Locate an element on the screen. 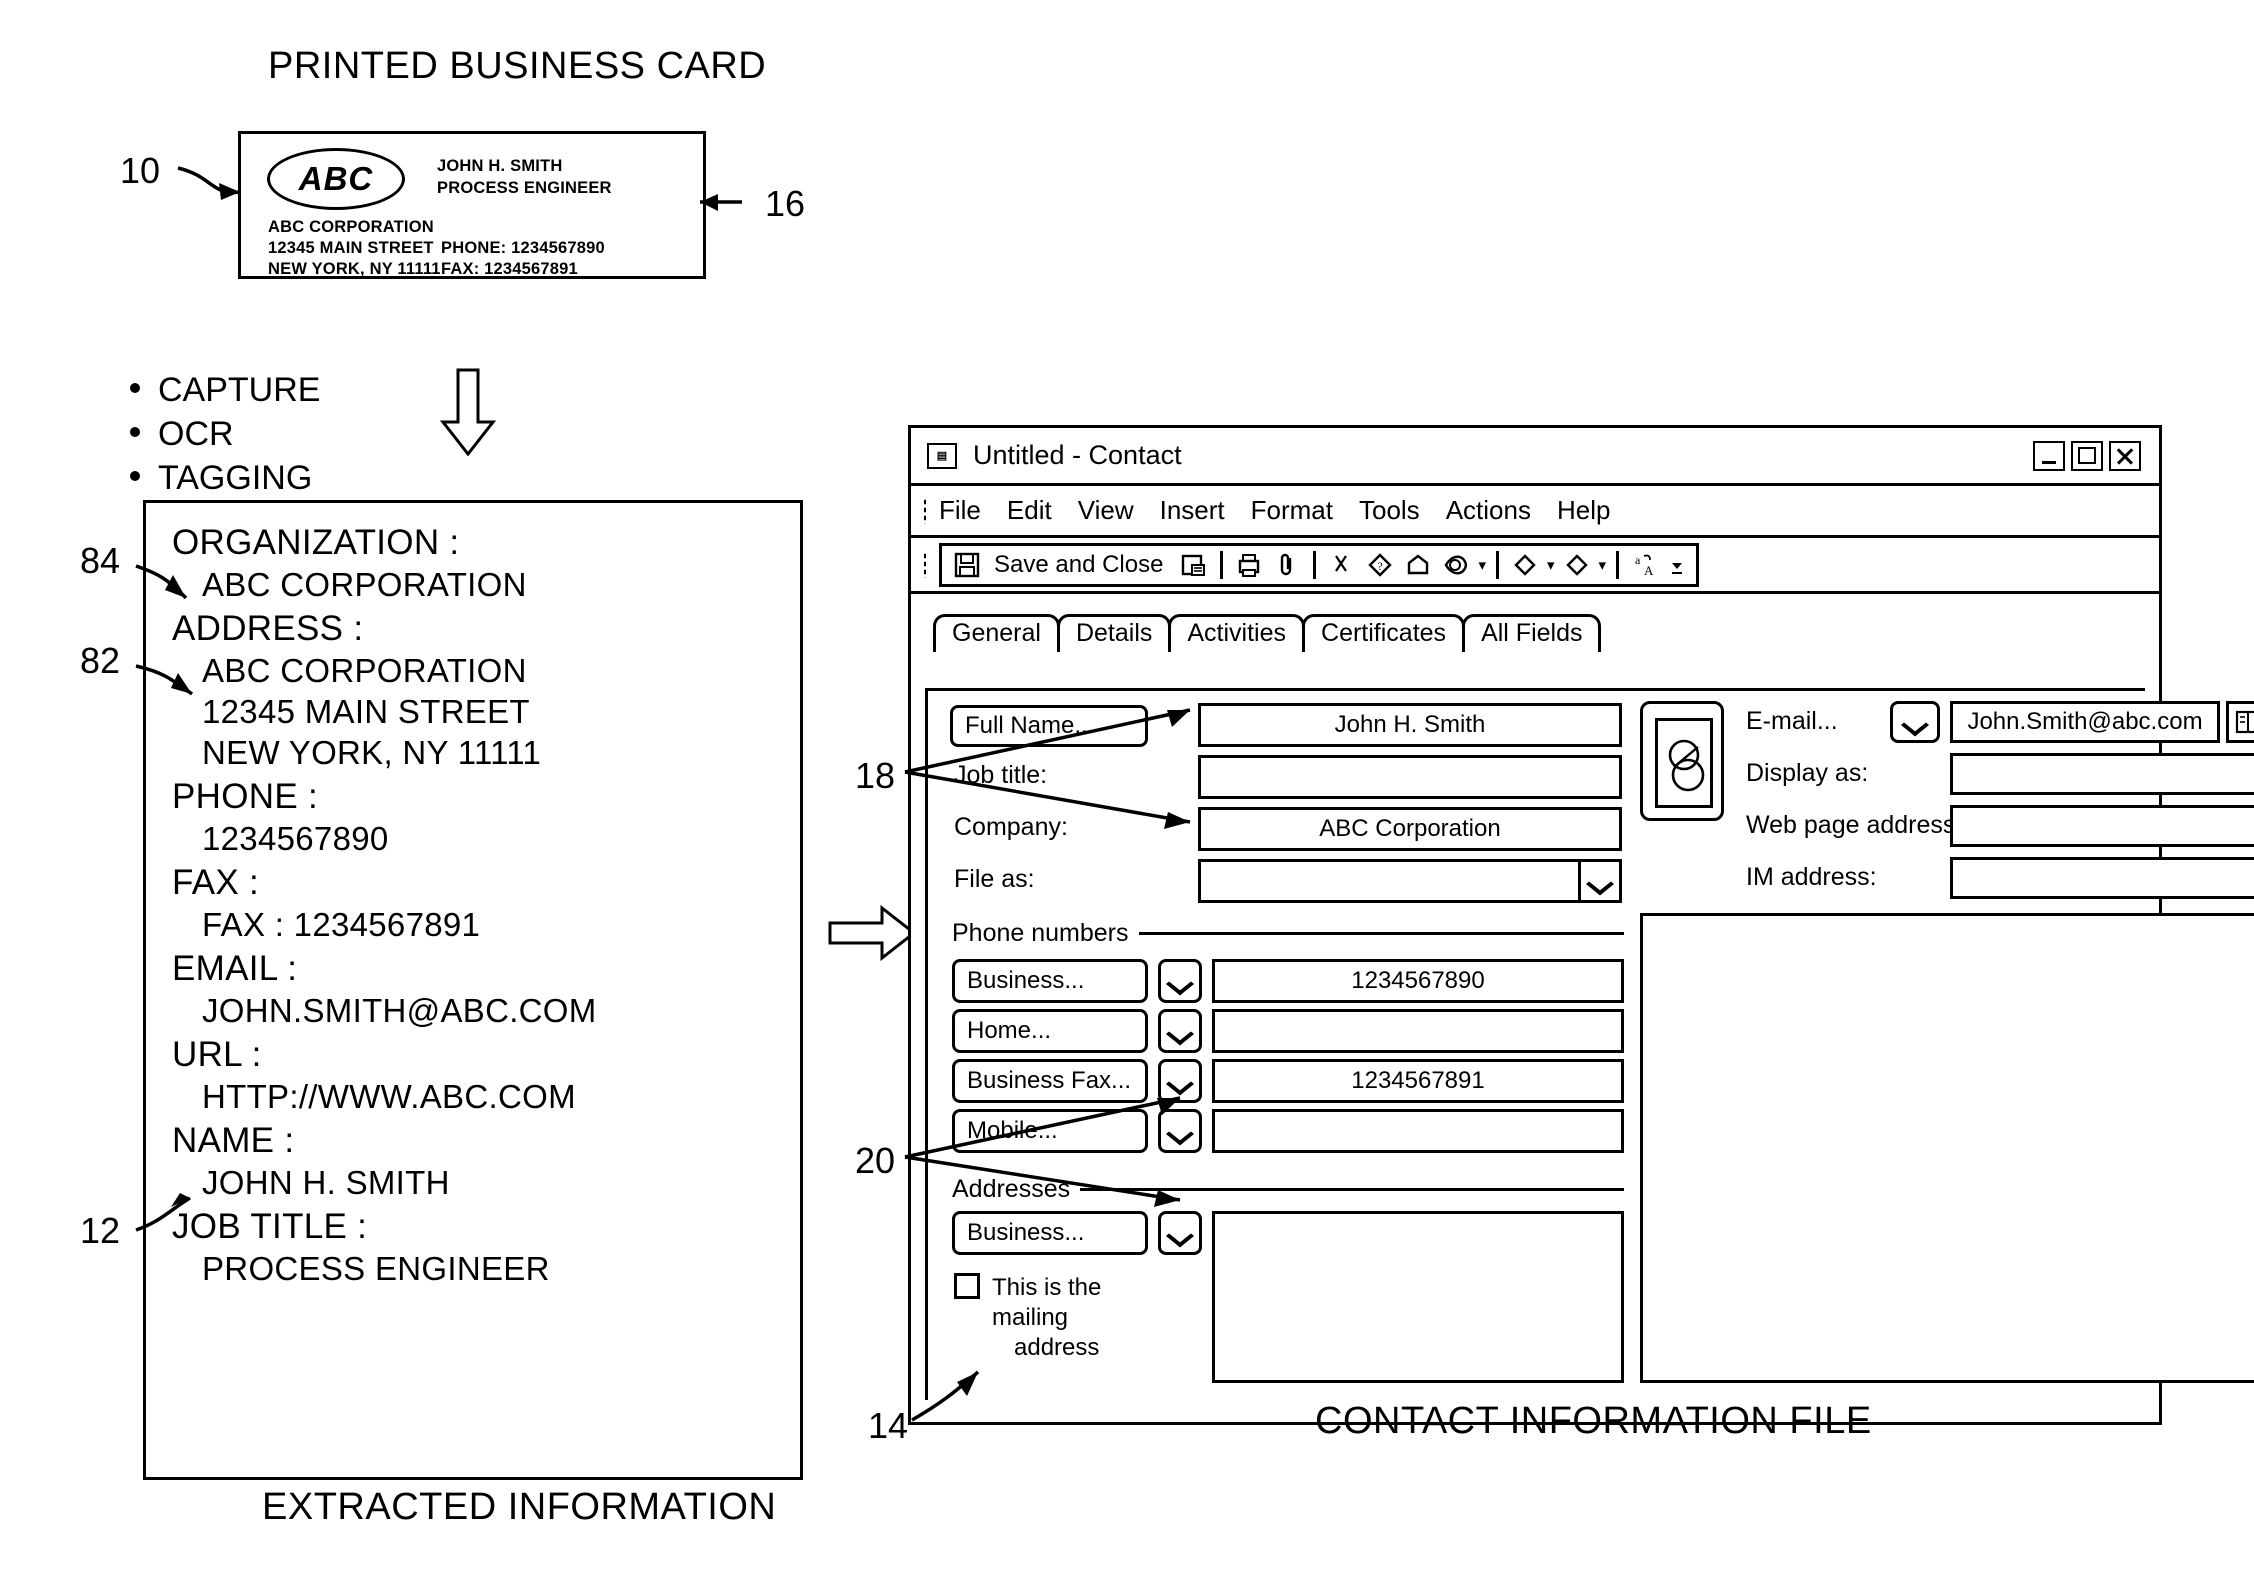 The image size is (2254, 1571). tab-general: General is located at coordinates (996, 633).